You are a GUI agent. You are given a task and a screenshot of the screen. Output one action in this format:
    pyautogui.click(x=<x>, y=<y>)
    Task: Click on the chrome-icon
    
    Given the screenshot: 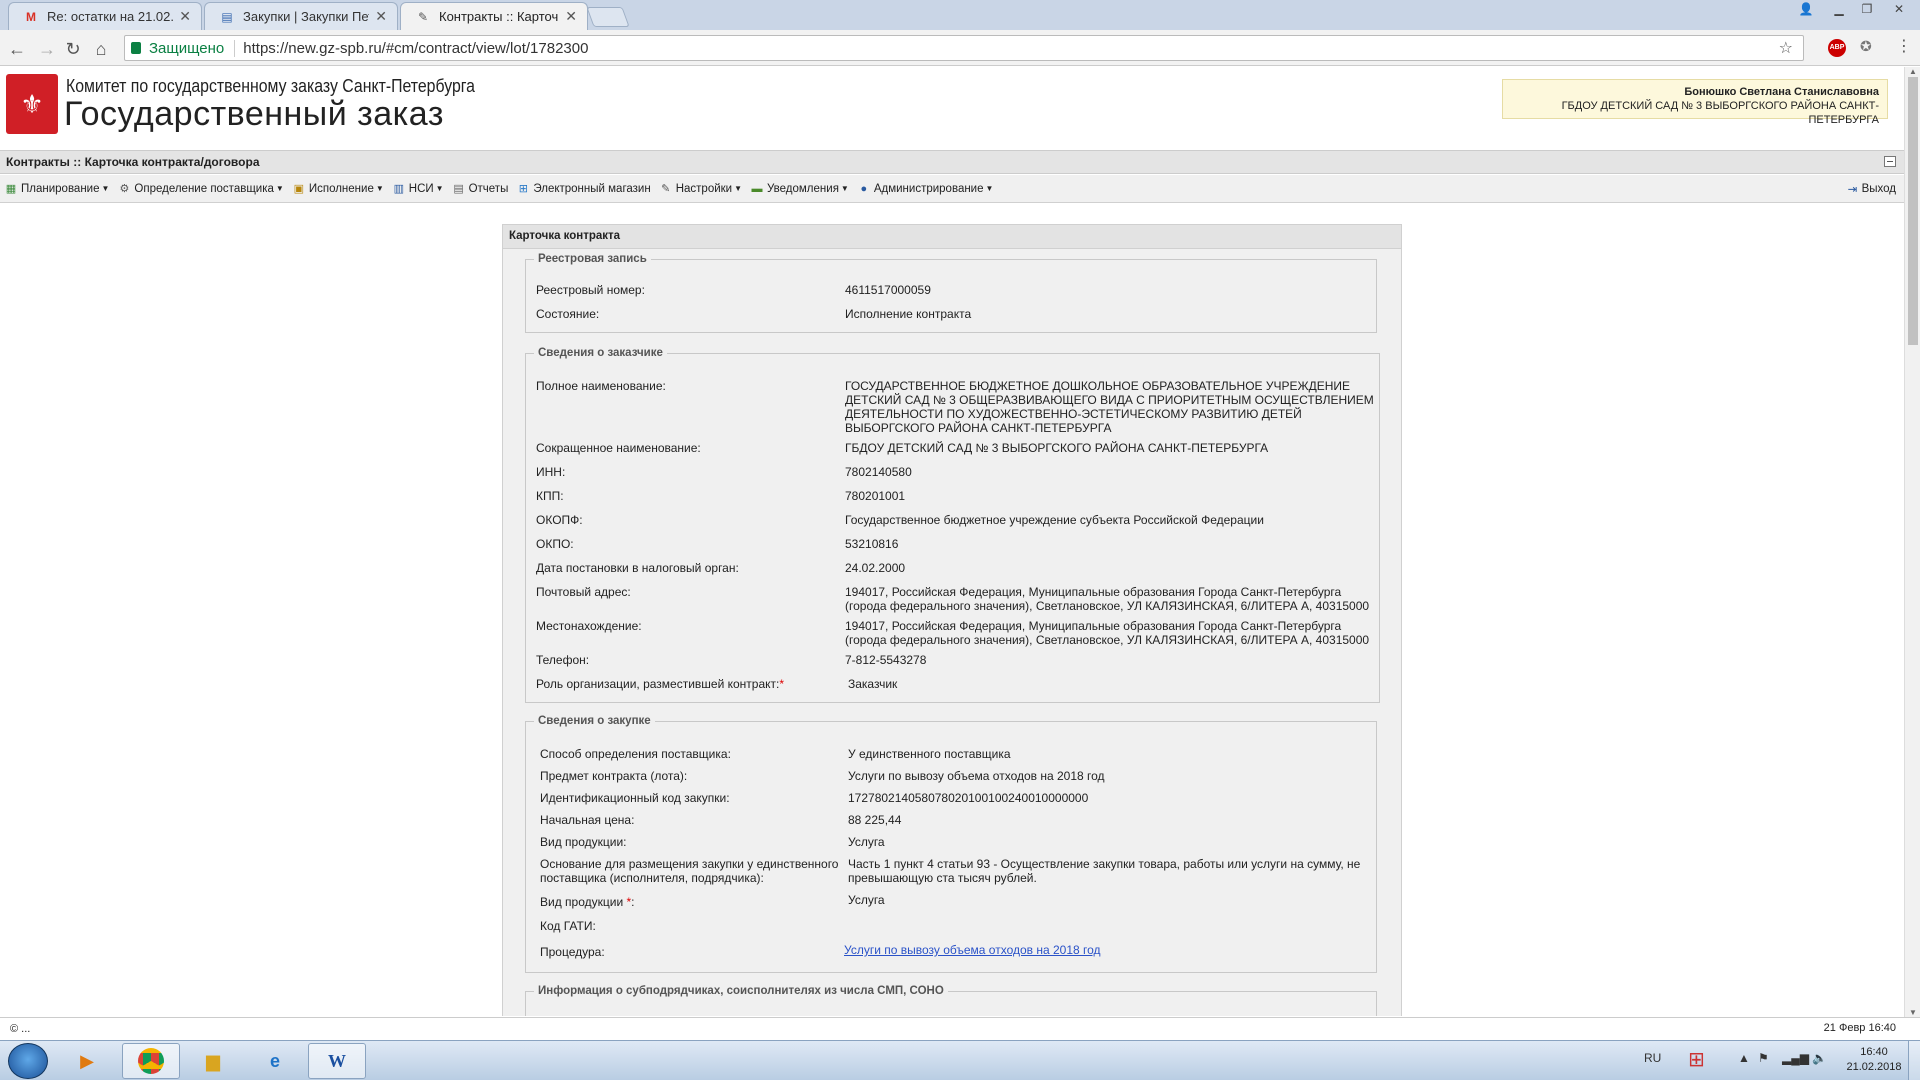 What is the action you would take?
    pyautogui.click(x=151, y=1061)
    